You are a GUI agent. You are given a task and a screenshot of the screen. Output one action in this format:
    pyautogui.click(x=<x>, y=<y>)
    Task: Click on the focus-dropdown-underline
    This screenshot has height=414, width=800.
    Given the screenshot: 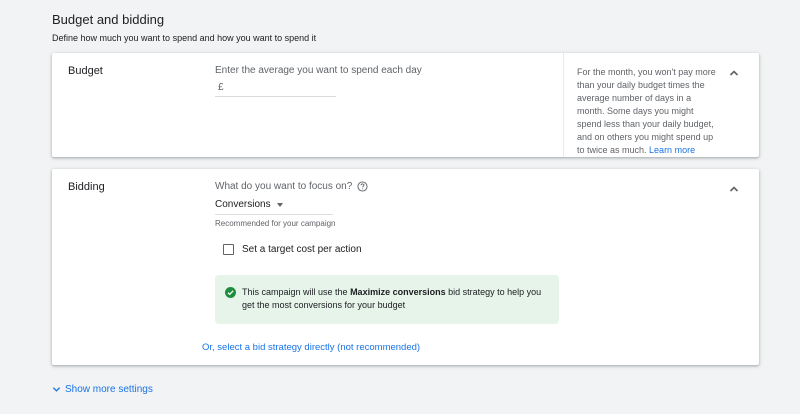 What is the action you would take?
    pyautogui.click(x=274, y=214)
    